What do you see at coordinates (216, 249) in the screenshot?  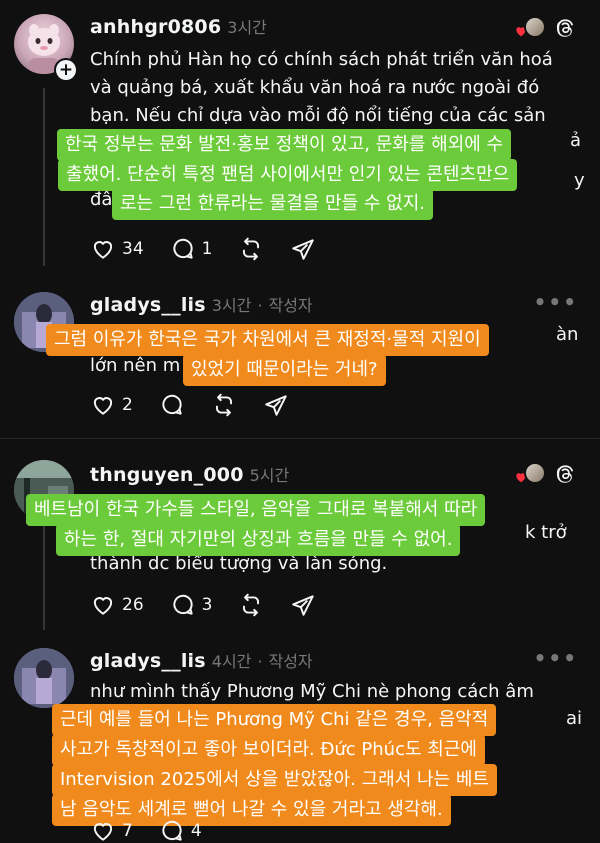 I see `action-bar: 34 1` at bounding box center [216, 249].